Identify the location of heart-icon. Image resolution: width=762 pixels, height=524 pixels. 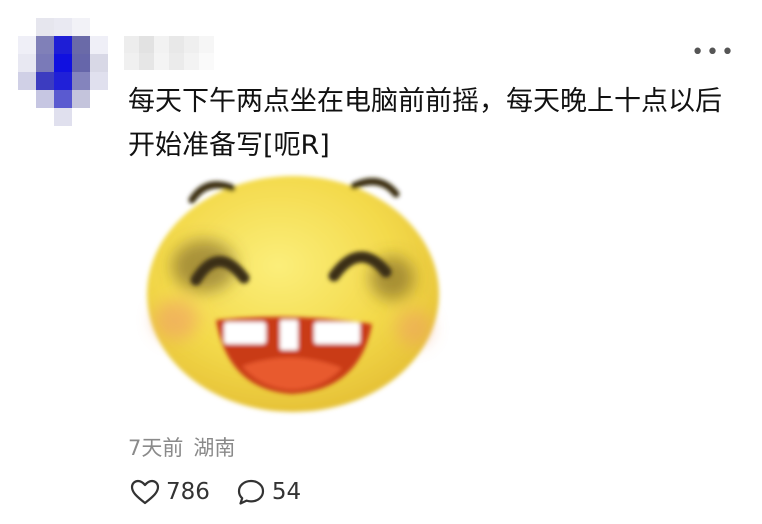
(145, 492).